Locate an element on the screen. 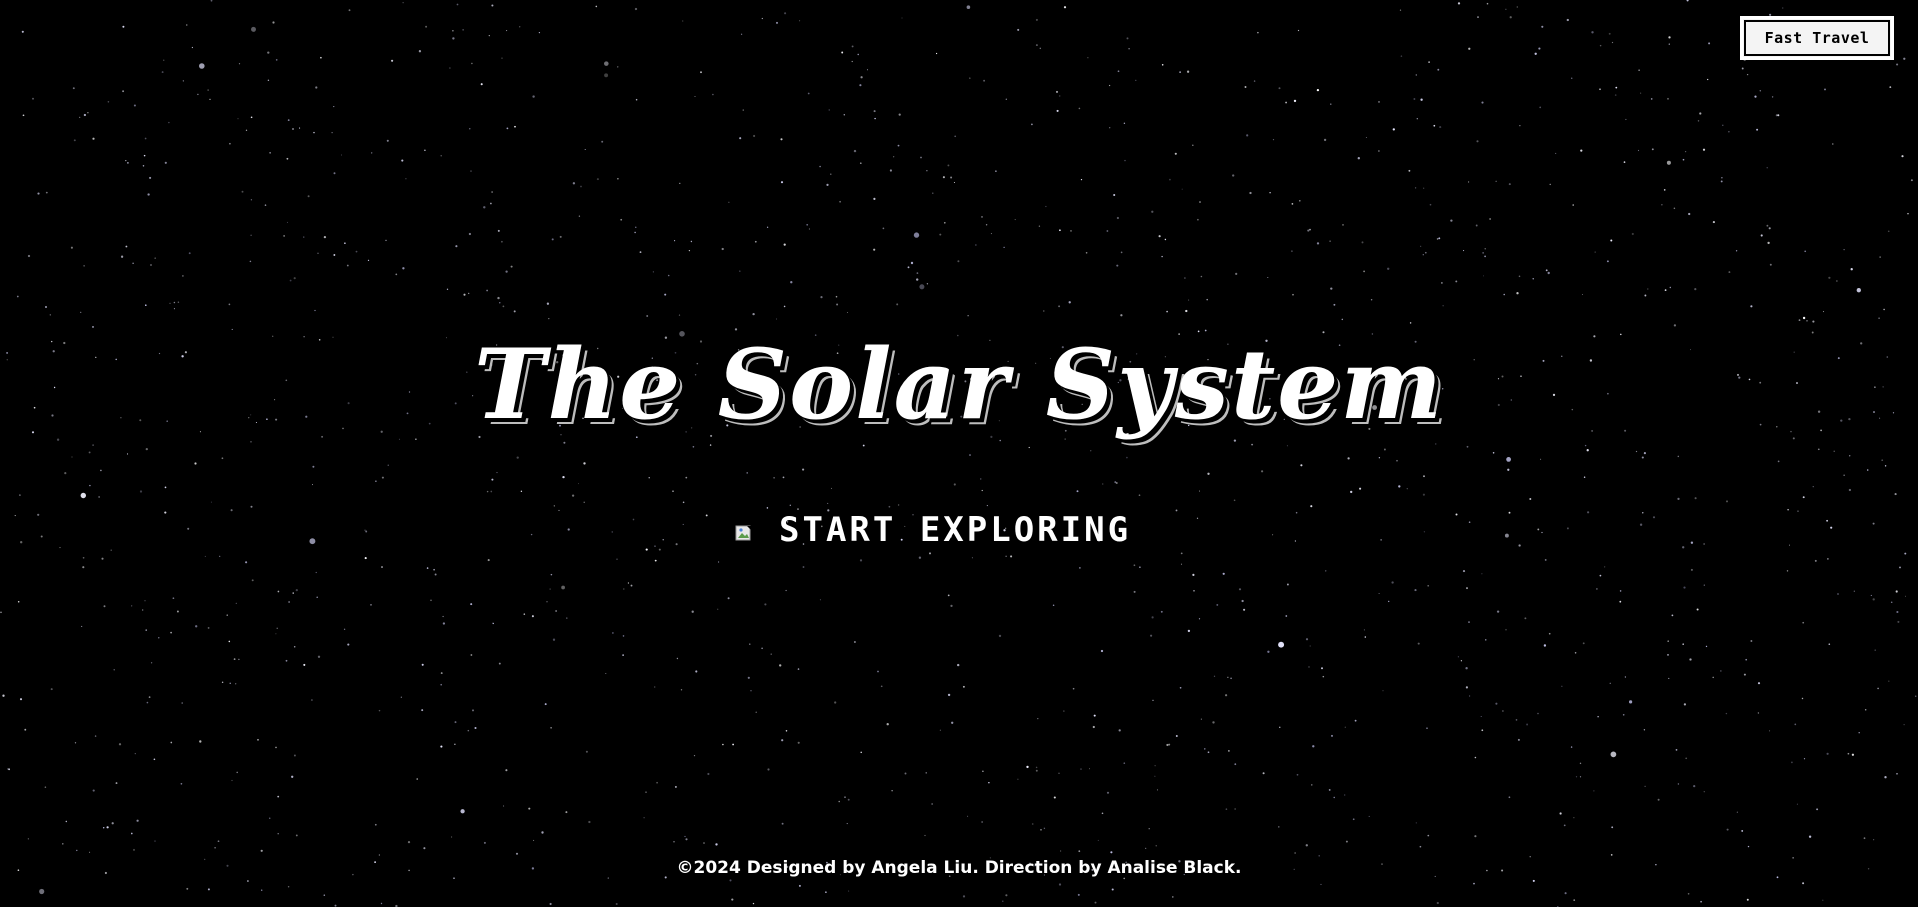 The height and width of the screenshot is (907, 1918). fast-travel-button: Fast Travel is located at coordinates (1817, 38).